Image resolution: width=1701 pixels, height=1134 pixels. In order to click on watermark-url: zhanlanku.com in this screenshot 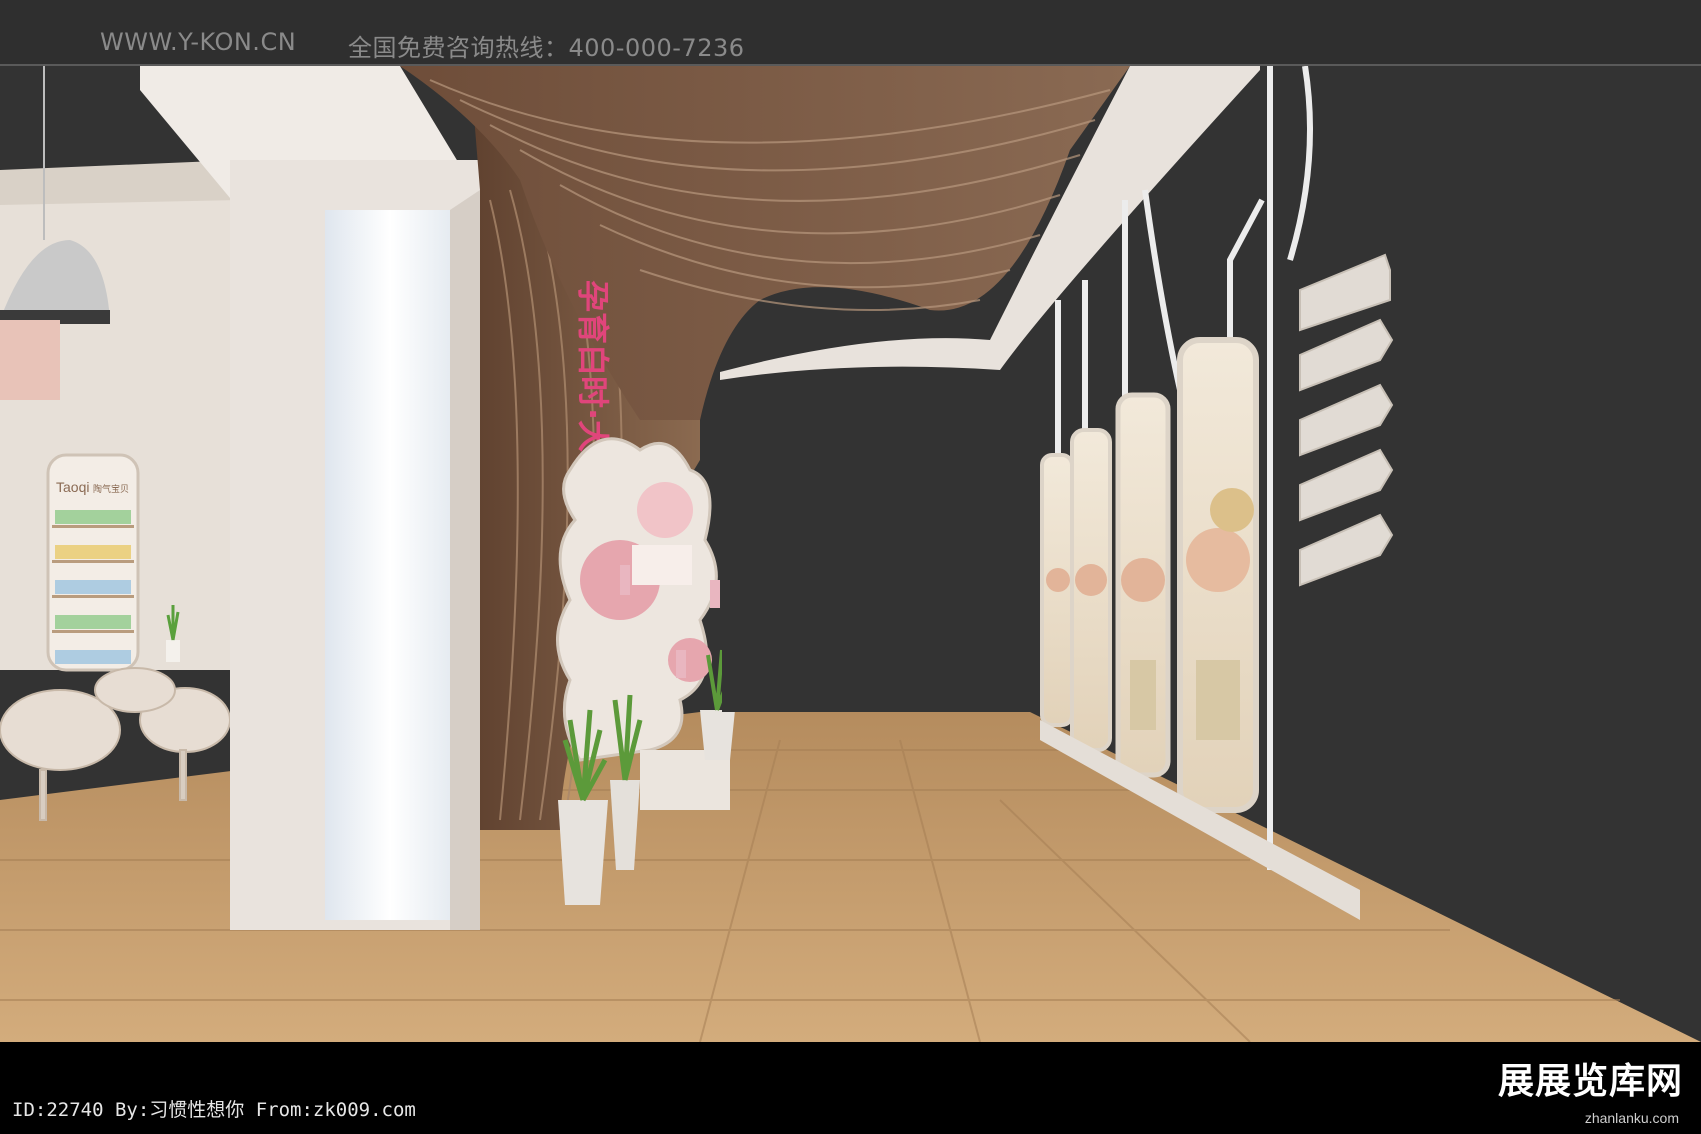, I will do `click(1631, 1118)`.